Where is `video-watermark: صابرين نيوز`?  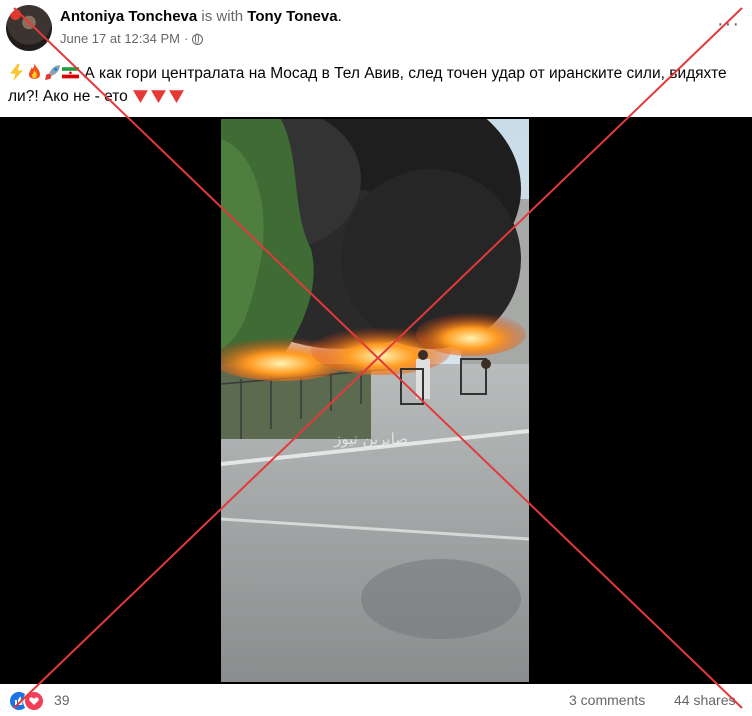
video-watermark: صابرين نيوز is located at coordinates (370, 439).